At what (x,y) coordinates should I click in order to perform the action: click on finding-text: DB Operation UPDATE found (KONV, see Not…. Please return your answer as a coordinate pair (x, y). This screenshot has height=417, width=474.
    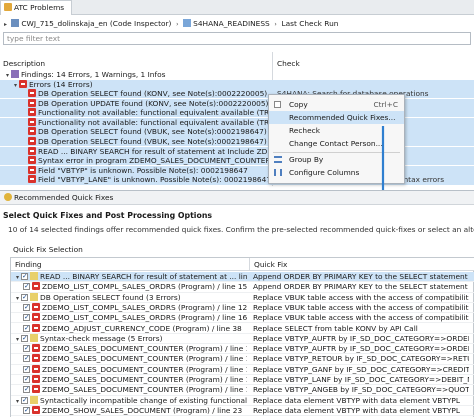
    Looking at the image, I should click on (153, 103).